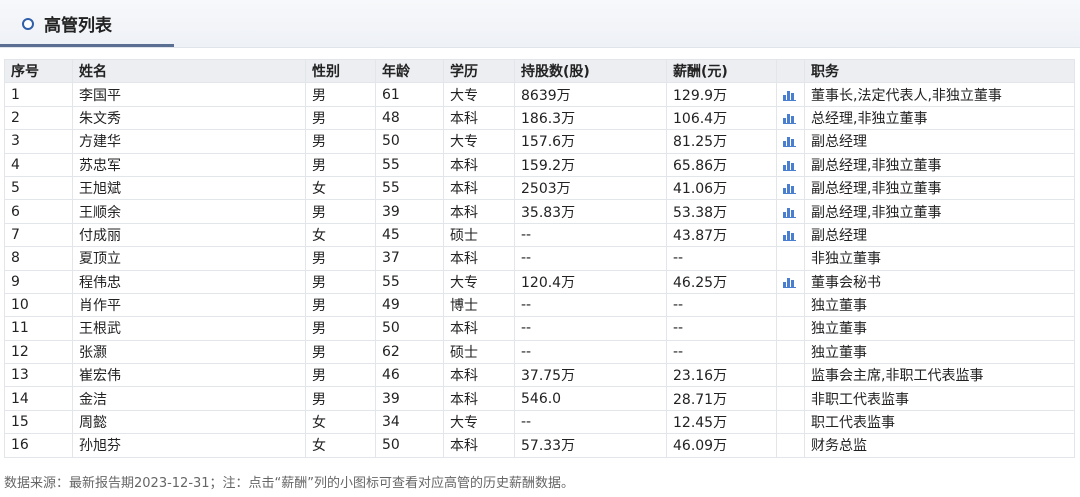 The height and width of the screenshot is (497, 1080). What do you see at coordinates (539, 188) in the screenshot?
I see `table-row: 5 王旭斌女 55 本科 2503万 41.06万 副总经理,非独立董事` at bounding box center [539, 188].